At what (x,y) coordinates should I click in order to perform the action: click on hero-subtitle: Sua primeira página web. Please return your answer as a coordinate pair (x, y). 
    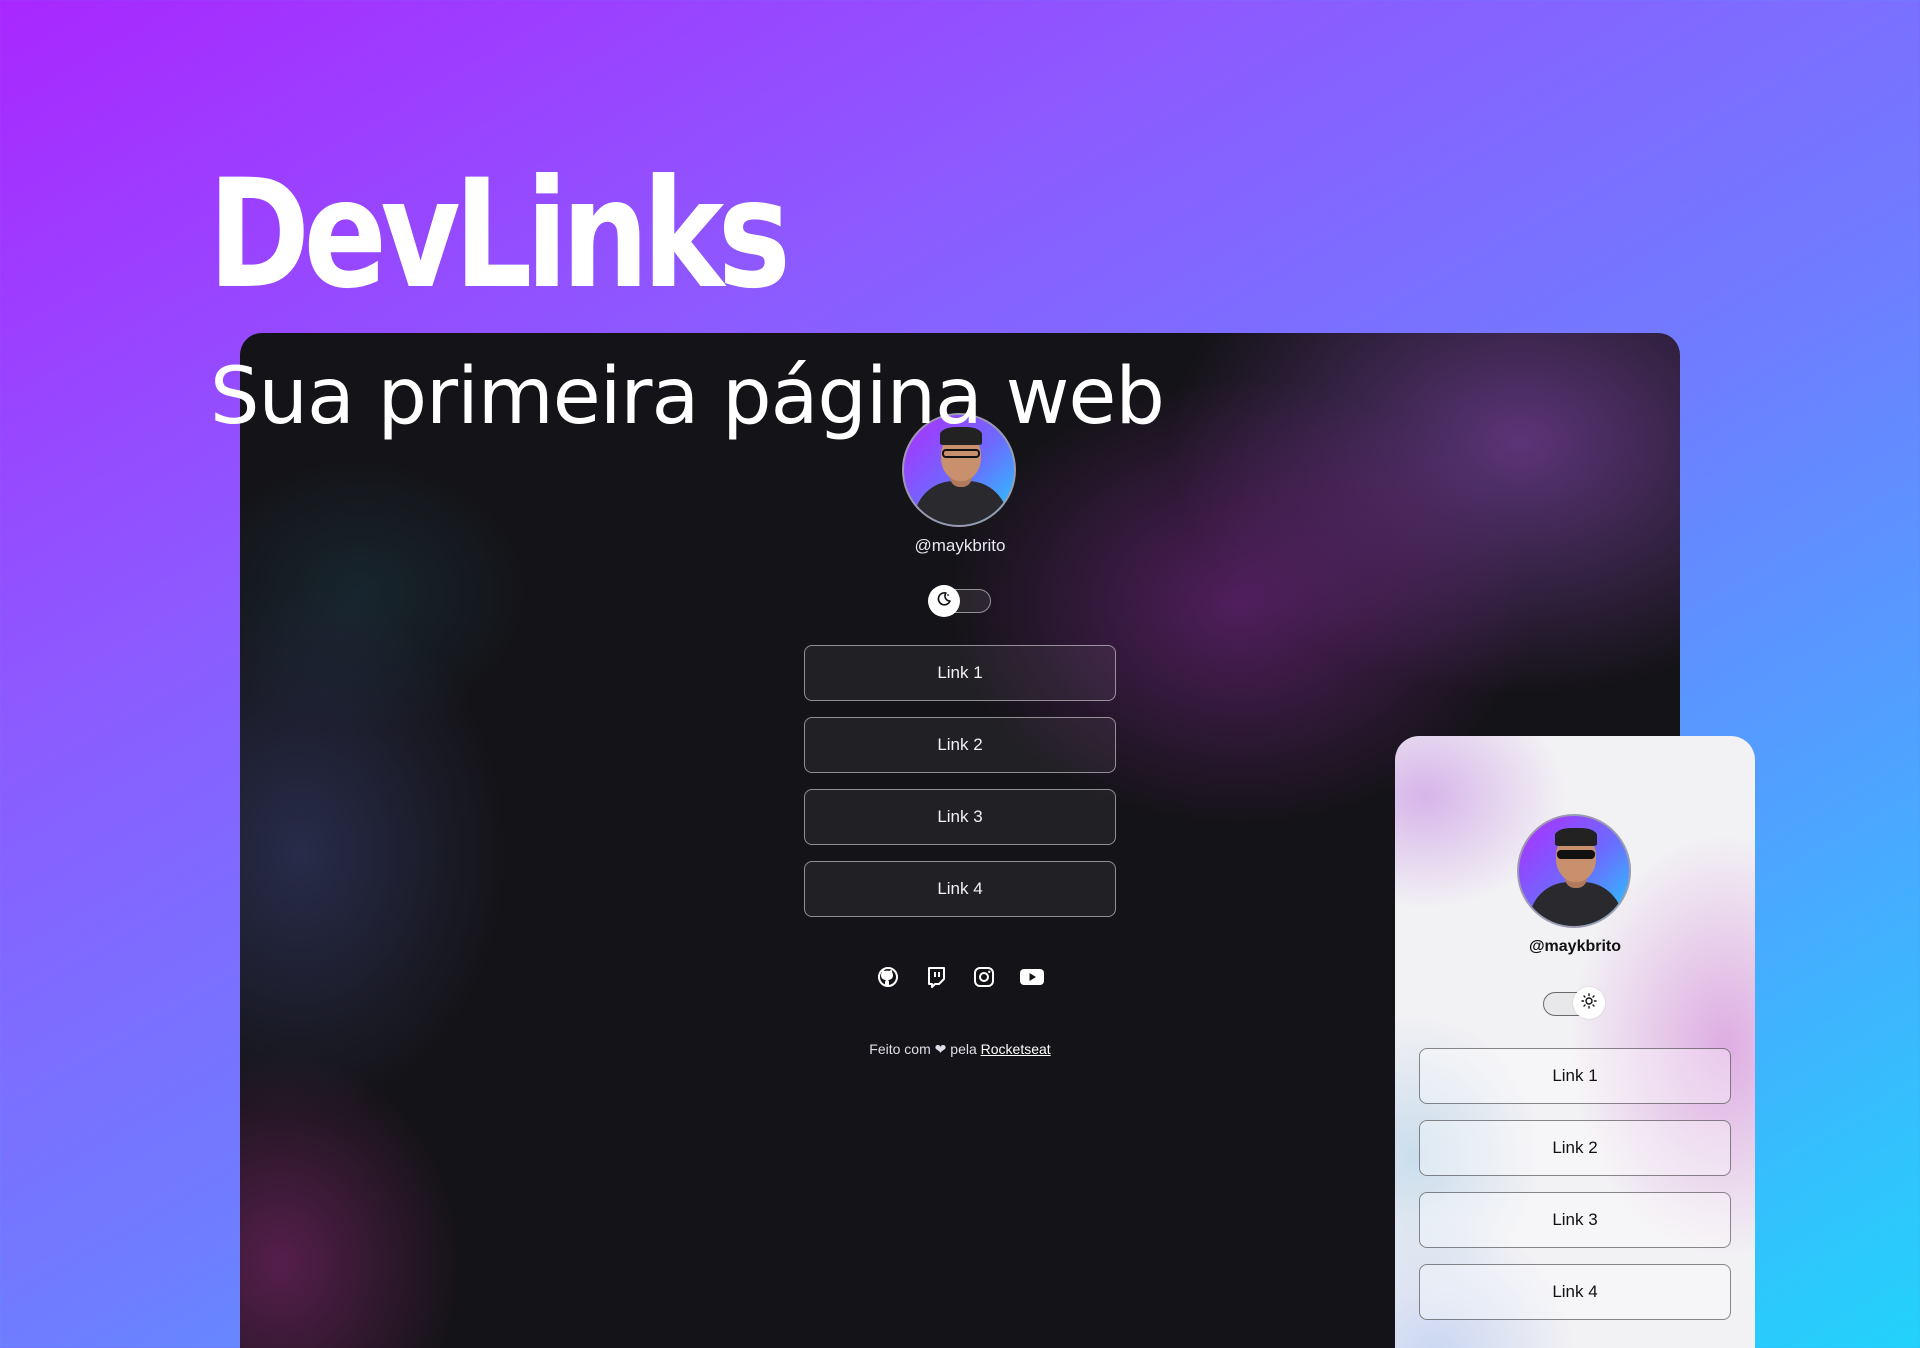
    Looking at the image, I should click on (687, 397).